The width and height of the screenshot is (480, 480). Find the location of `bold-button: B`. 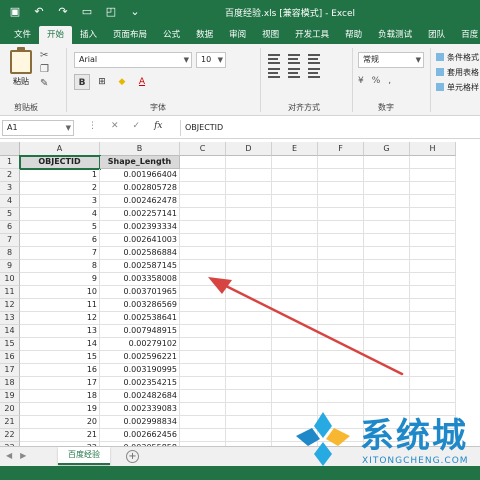

bold-button: B is located at coordinates (82, 82).